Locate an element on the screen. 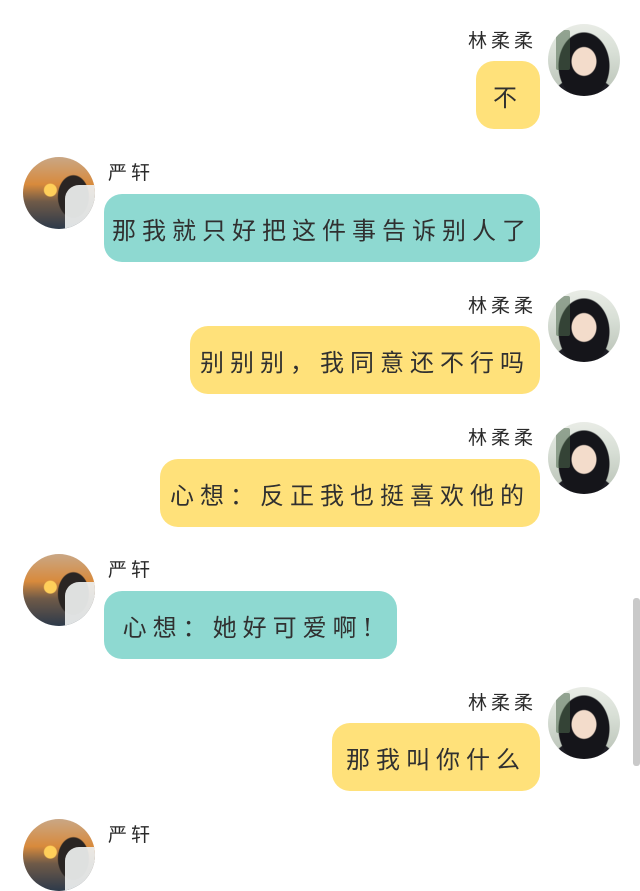  scrollbar is located at coordinates (636, 682).